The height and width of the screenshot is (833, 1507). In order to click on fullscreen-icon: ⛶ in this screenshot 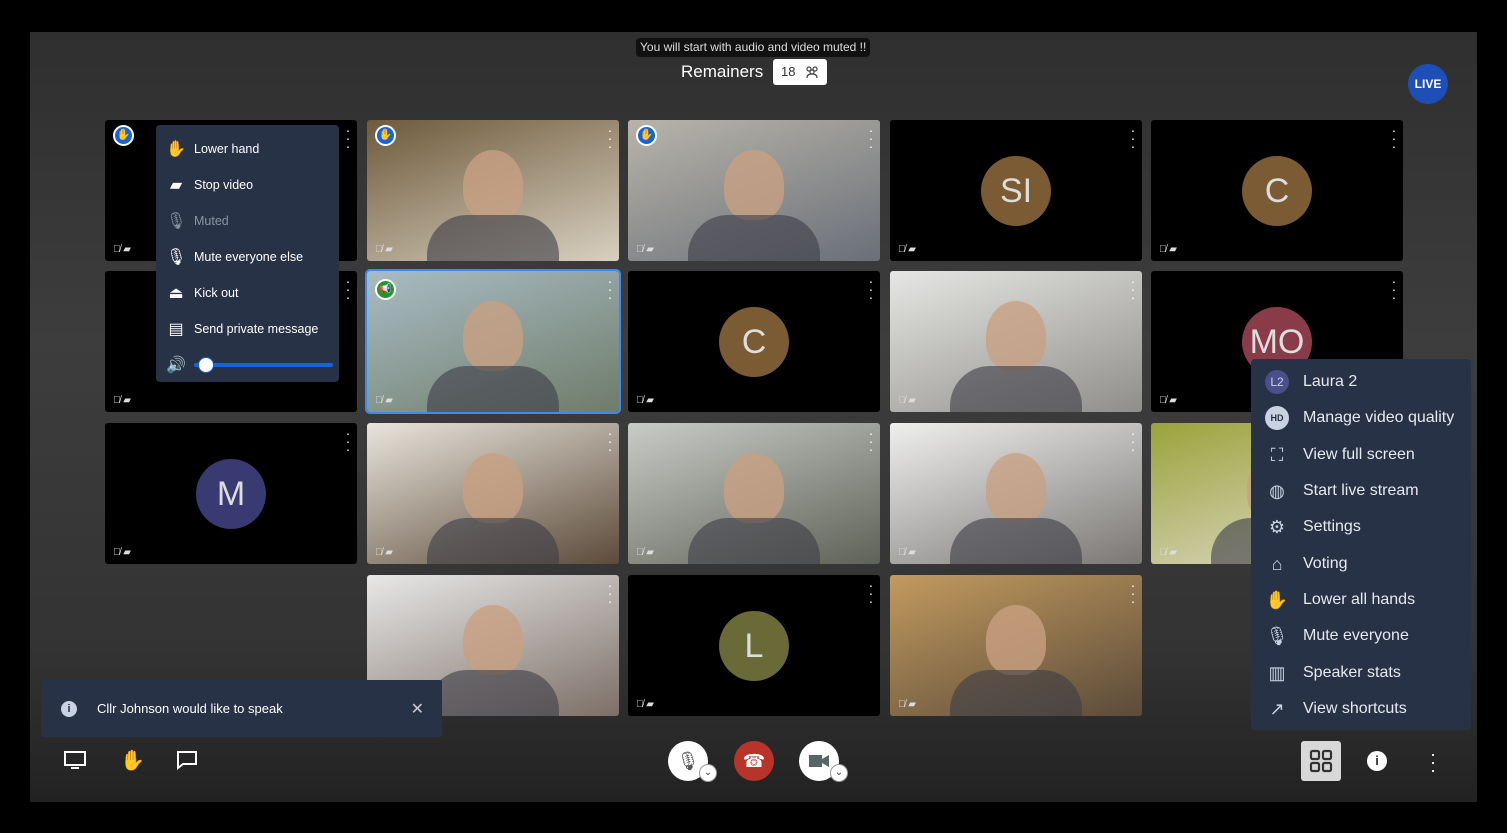, I will do `click(1277, 454)`.